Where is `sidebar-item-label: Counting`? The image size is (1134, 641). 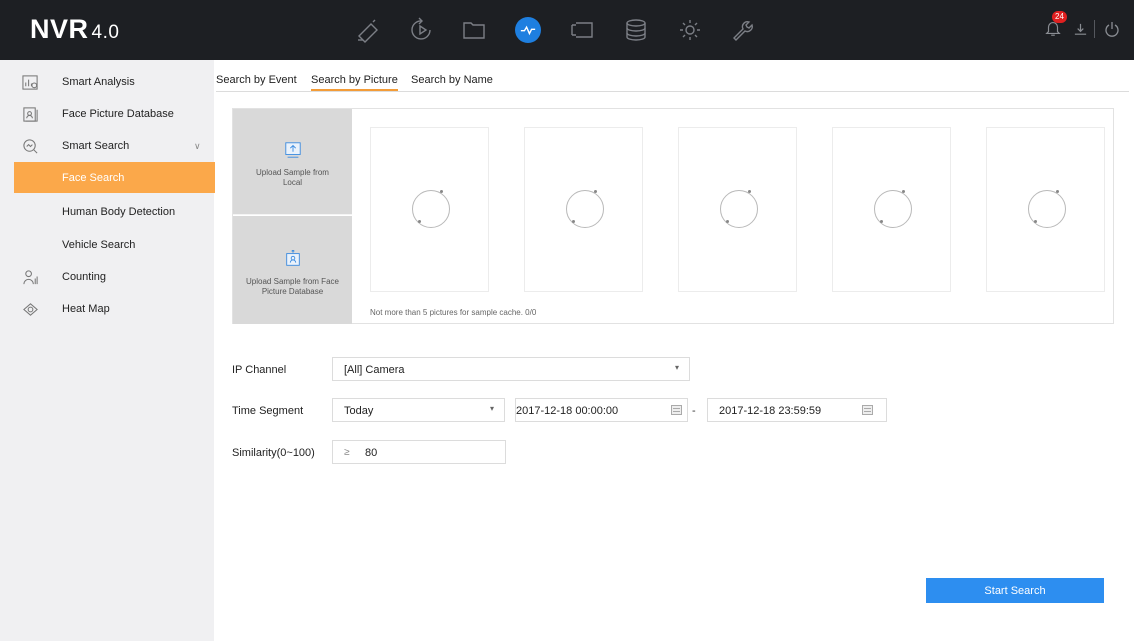
sidebar-item-label: Counting is located at coordinates (84, 277).